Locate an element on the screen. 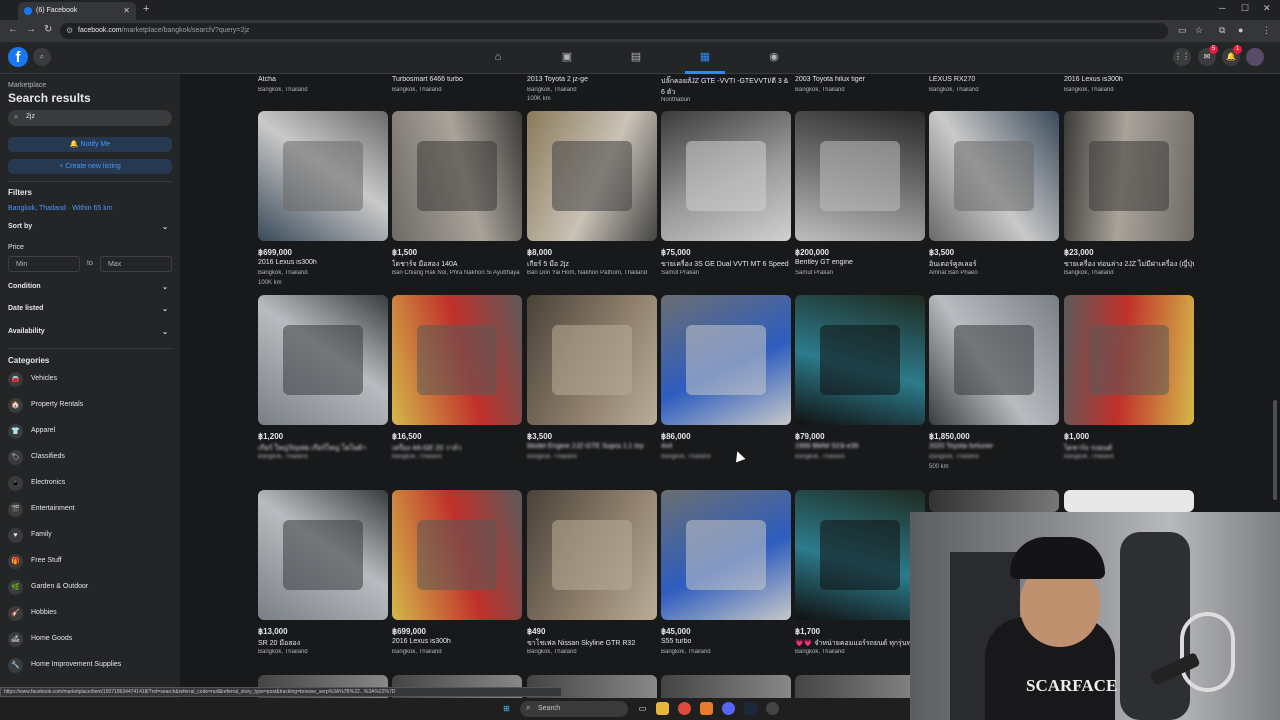  video-icon: ▣ is located at coordinates (567, 57).